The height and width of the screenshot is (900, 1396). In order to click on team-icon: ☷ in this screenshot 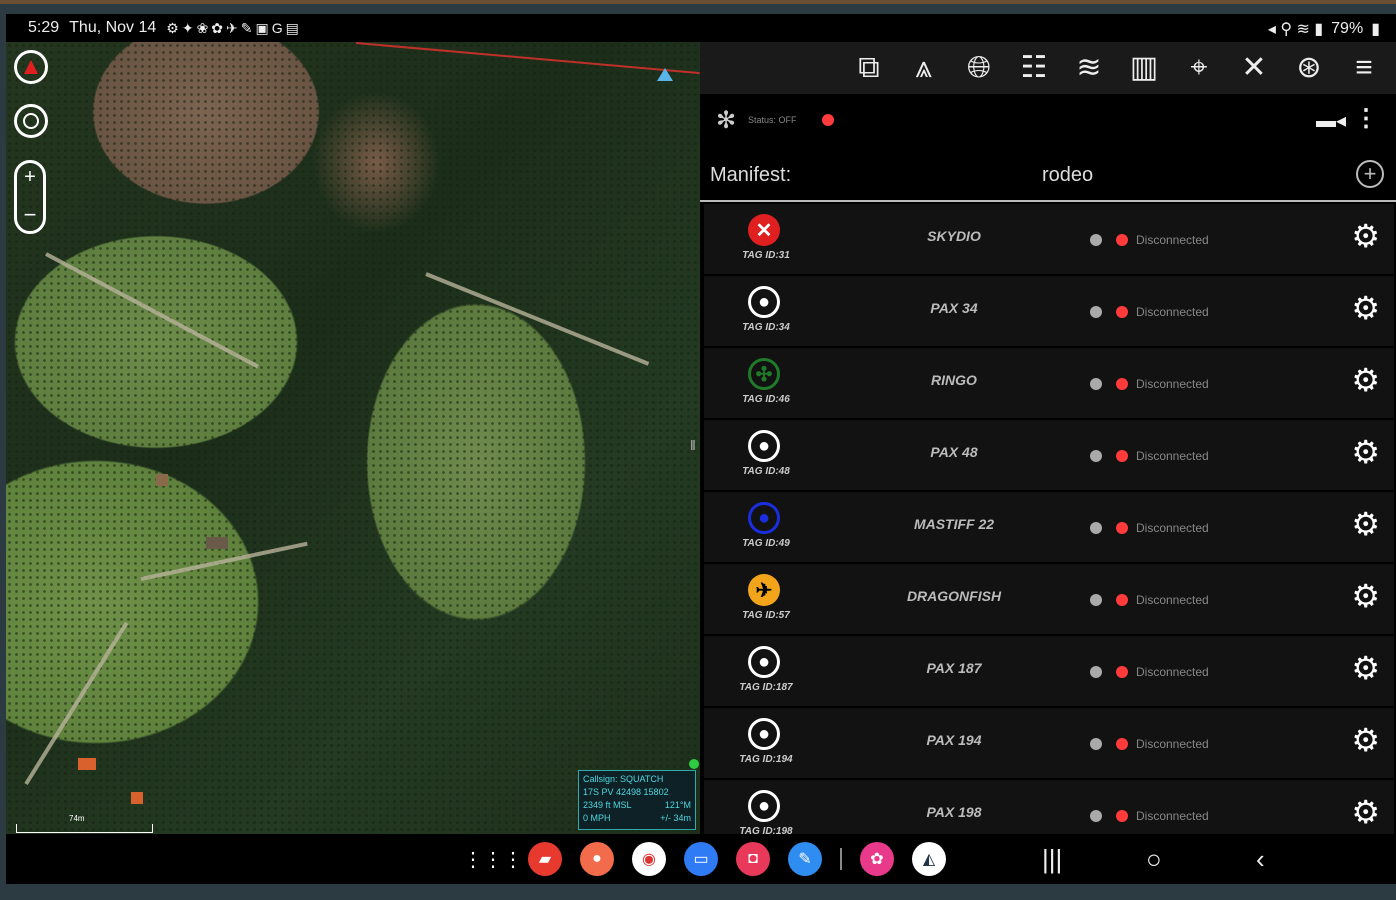, I will do `click(1034, 68)`.